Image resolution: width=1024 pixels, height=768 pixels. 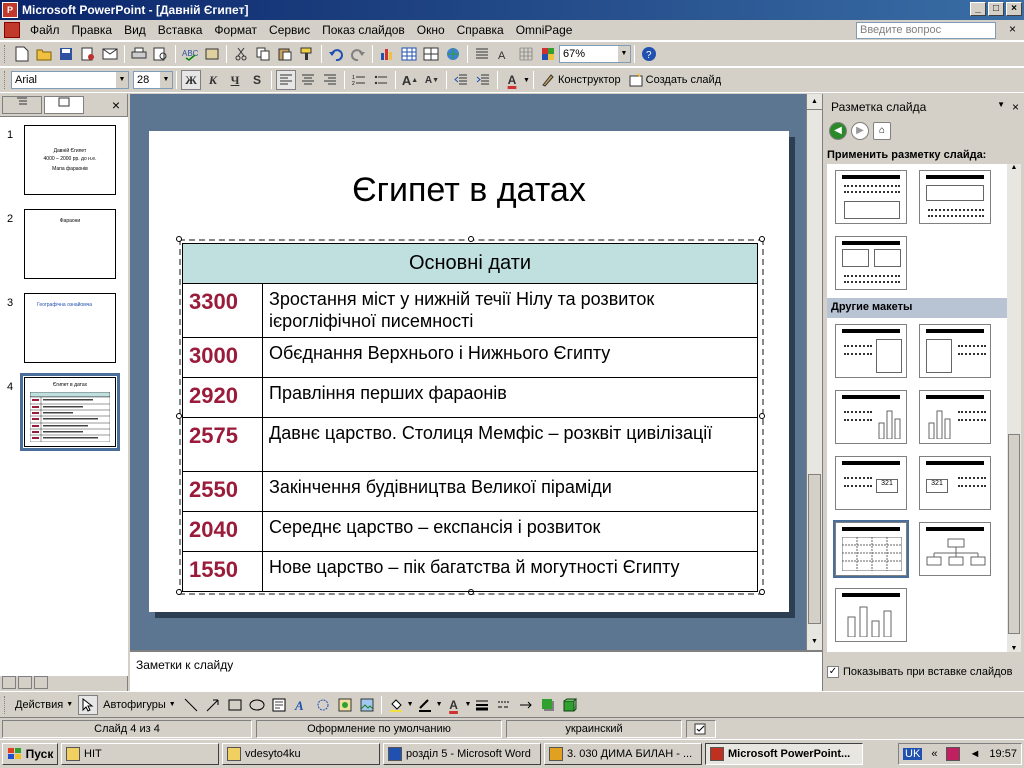 What do you see at coordinates (934, 754) in the screenshot?
I see `expand-tray-icon: «` at bounding box center [934, 754].